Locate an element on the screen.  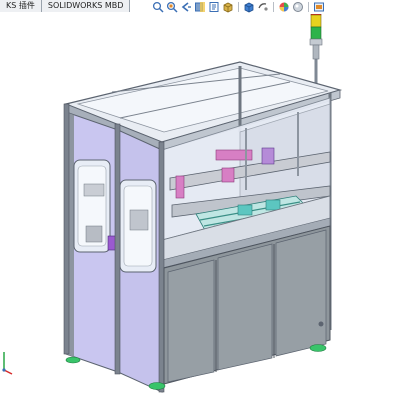
dynamic-annotation-icon is located at coordinates (214, 7).